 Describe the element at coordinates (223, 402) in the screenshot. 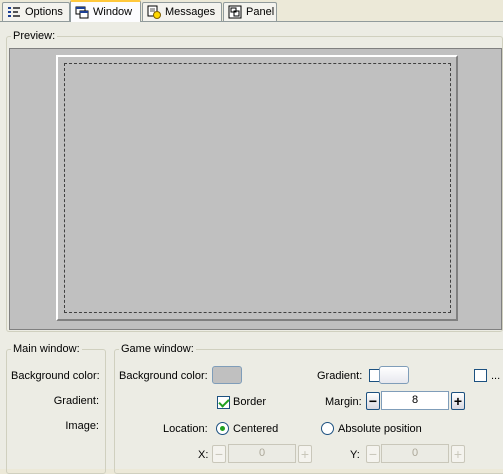

I see `border-checkbox` at that location.